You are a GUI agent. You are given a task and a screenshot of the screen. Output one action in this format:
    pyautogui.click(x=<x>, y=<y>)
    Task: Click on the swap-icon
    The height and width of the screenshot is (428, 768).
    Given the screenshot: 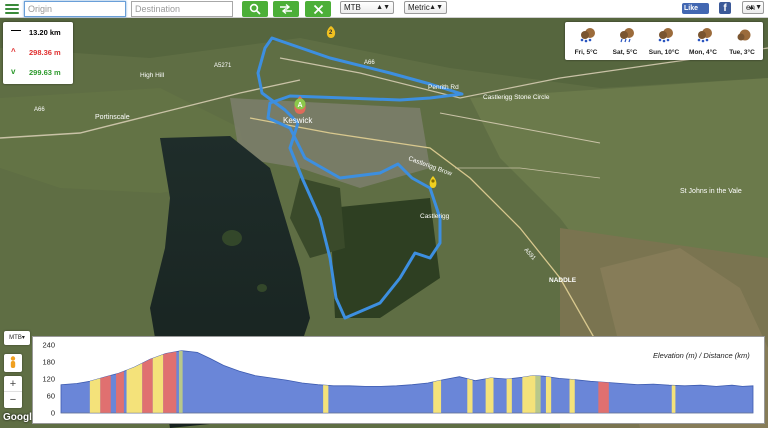 What is the action you would take?
    pyautogui.click(x=286, y=9)
    